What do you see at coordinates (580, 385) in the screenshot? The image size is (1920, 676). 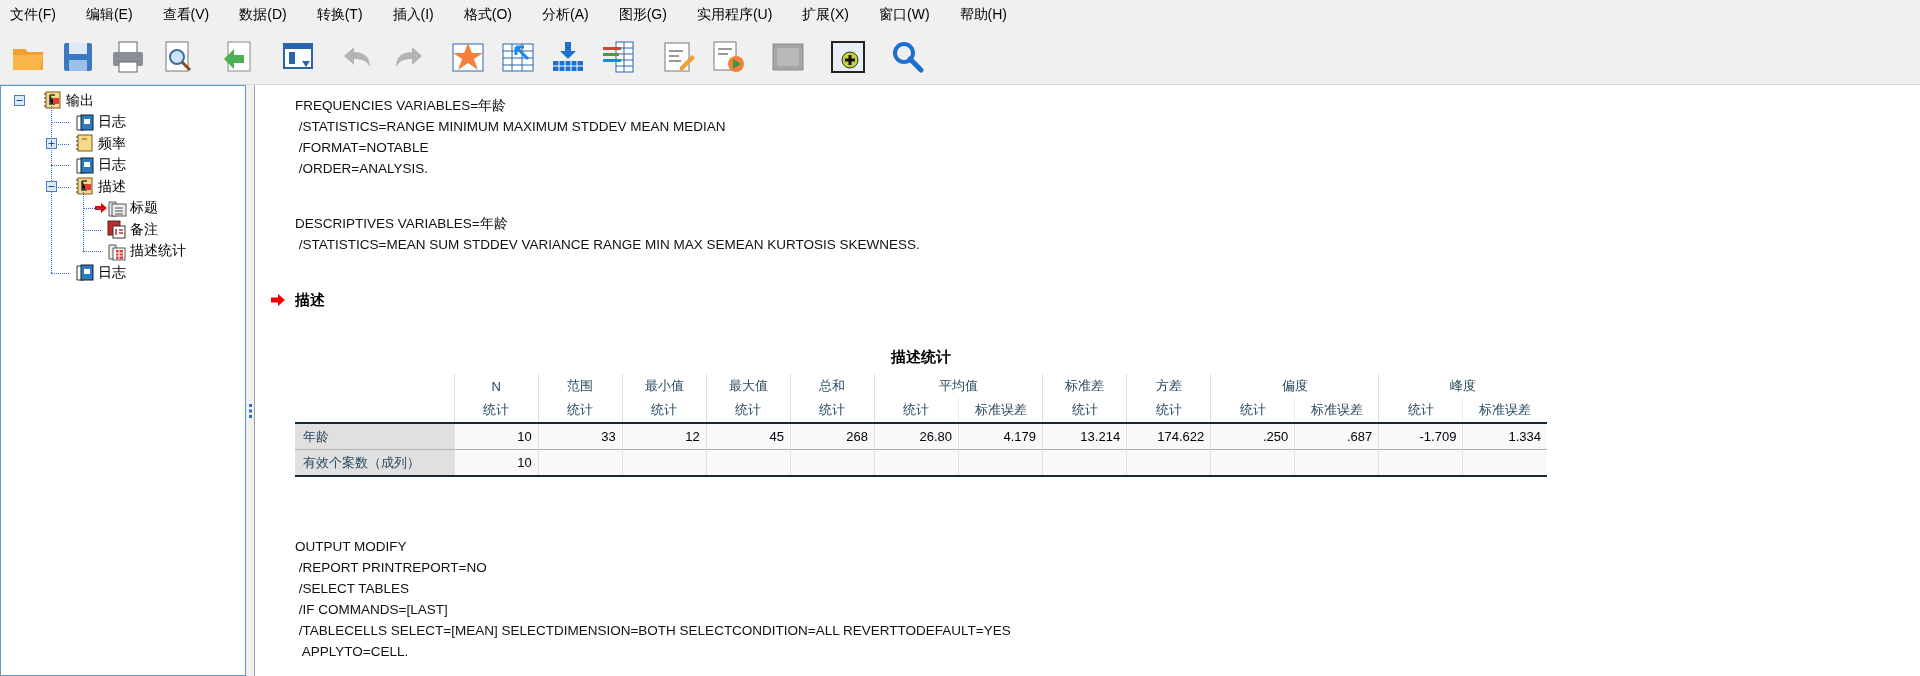 I see `column-header: 范围` at bounding box center [580, 385].